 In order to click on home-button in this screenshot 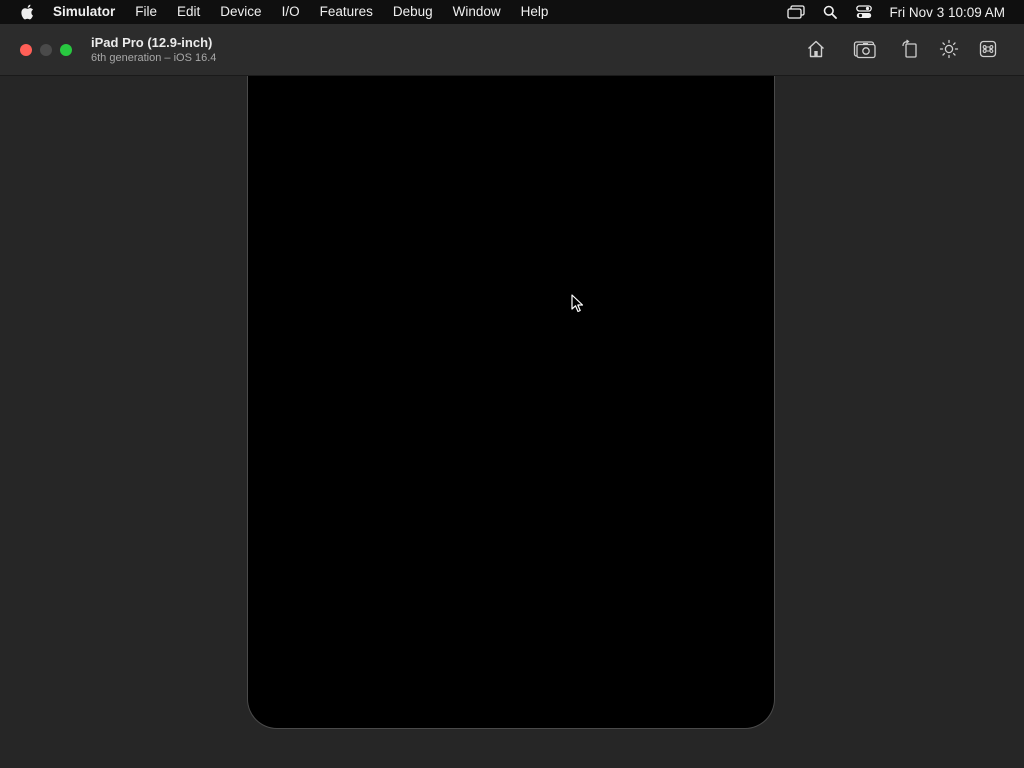, I will do `click(816, 49)`.